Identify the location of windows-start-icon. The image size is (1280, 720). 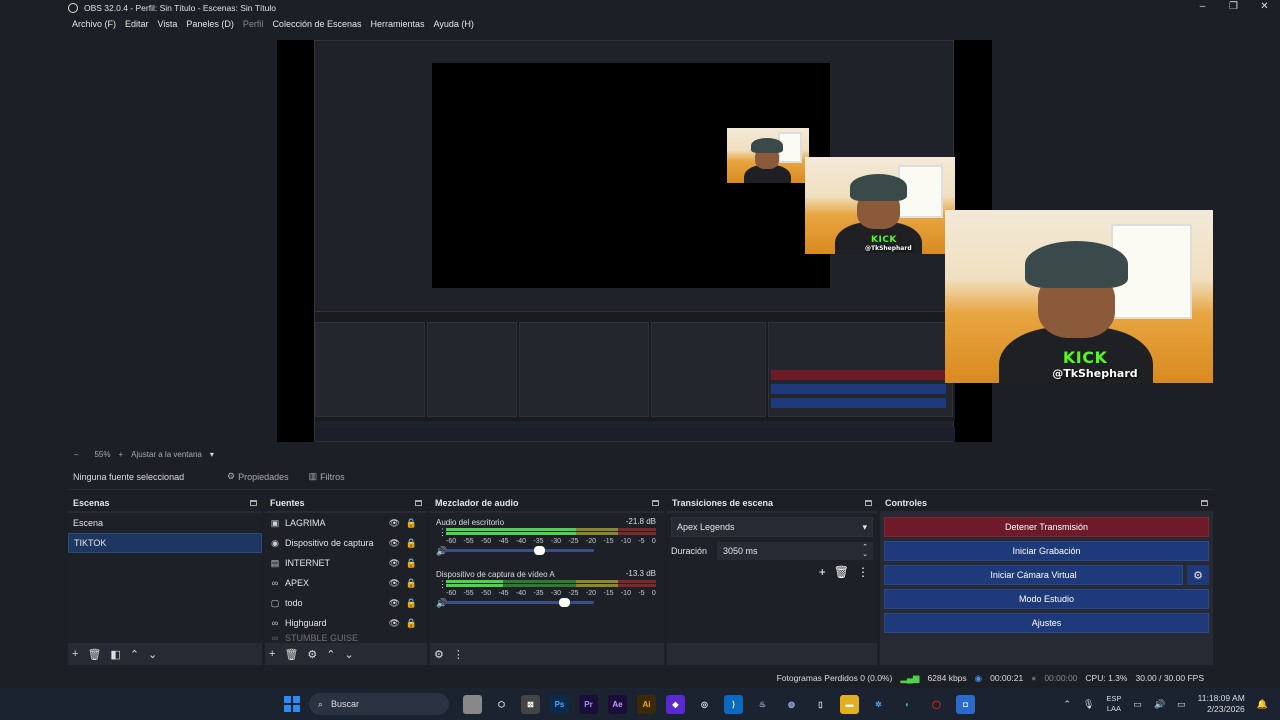
(292, 704).